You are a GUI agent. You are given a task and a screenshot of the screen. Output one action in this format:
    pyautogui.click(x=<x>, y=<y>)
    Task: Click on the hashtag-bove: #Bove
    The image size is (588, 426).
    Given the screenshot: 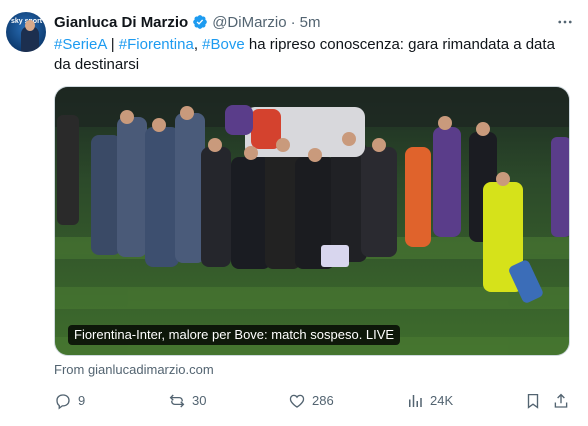 What is the action you would take?
    pyautogui.click(x=223, y=44)
    